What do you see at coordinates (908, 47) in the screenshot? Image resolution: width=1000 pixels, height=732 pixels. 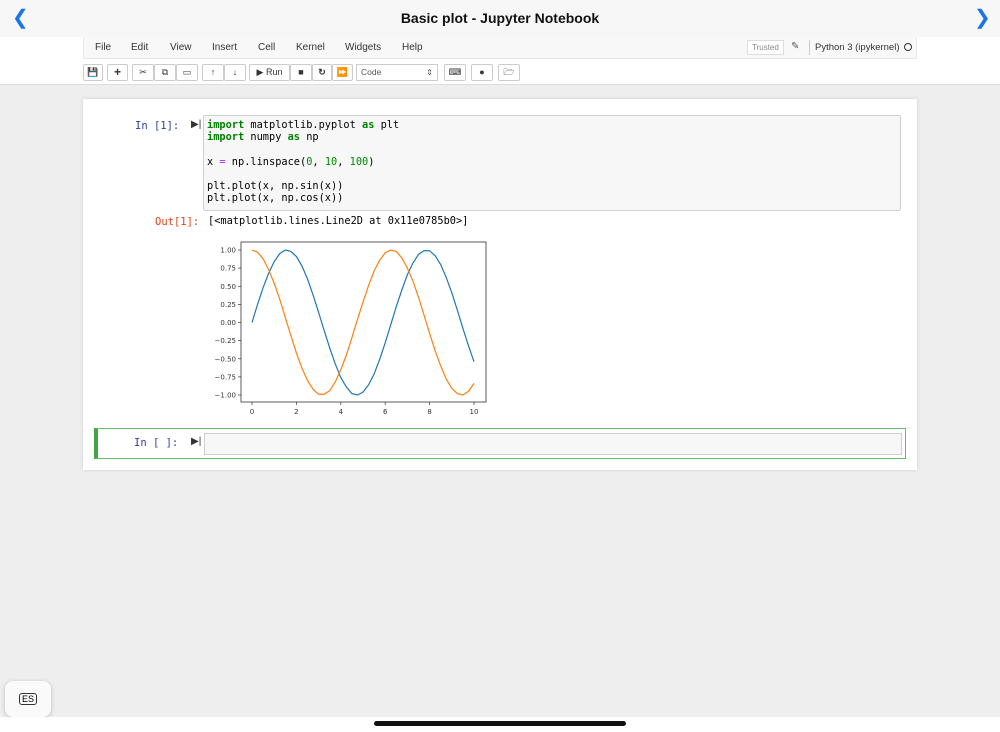 I see `kernel-idle-circle-icon` at bounding box center [908, 47].